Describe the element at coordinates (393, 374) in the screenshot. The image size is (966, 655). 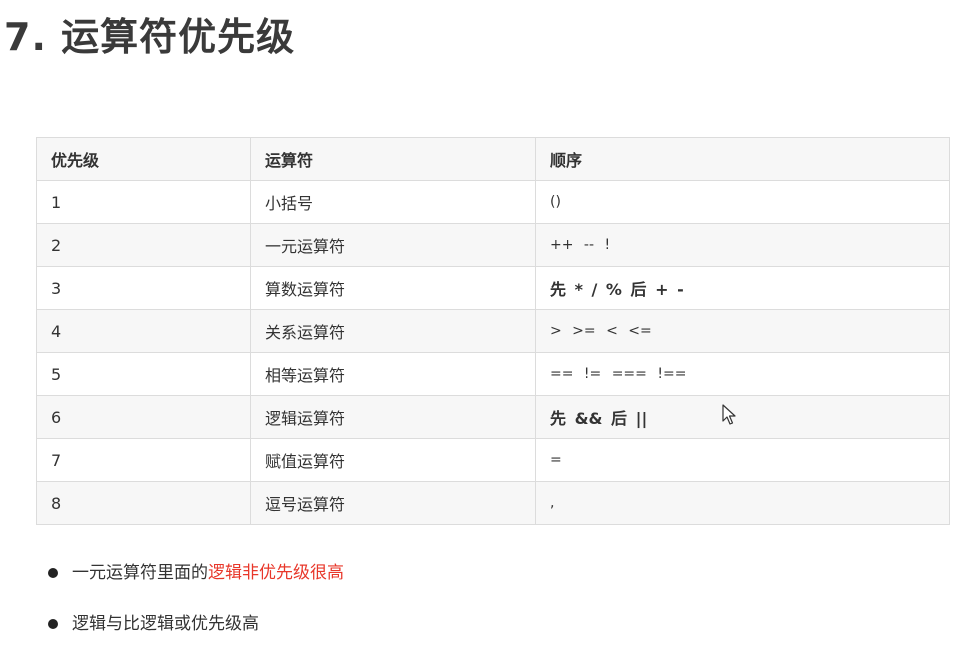
I see `operator-cell: 相等运算符` at that location.